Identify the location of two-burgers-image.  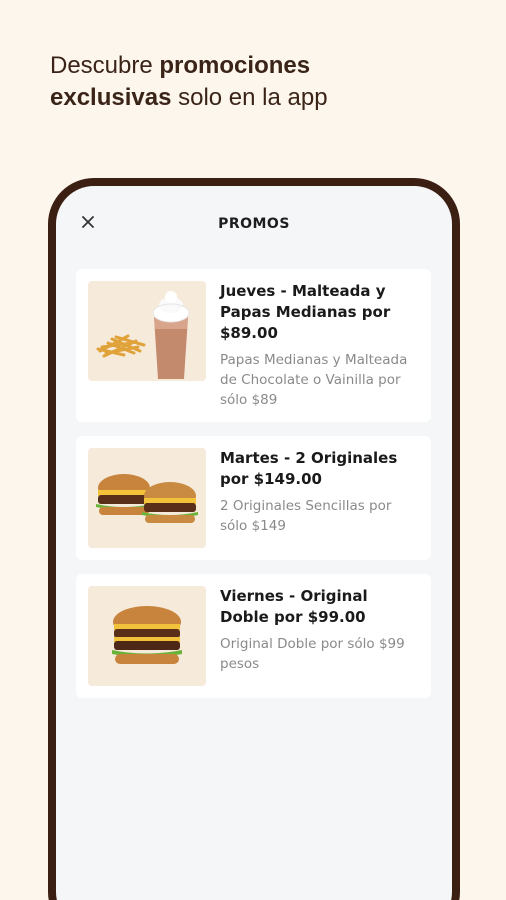
(147, 498).